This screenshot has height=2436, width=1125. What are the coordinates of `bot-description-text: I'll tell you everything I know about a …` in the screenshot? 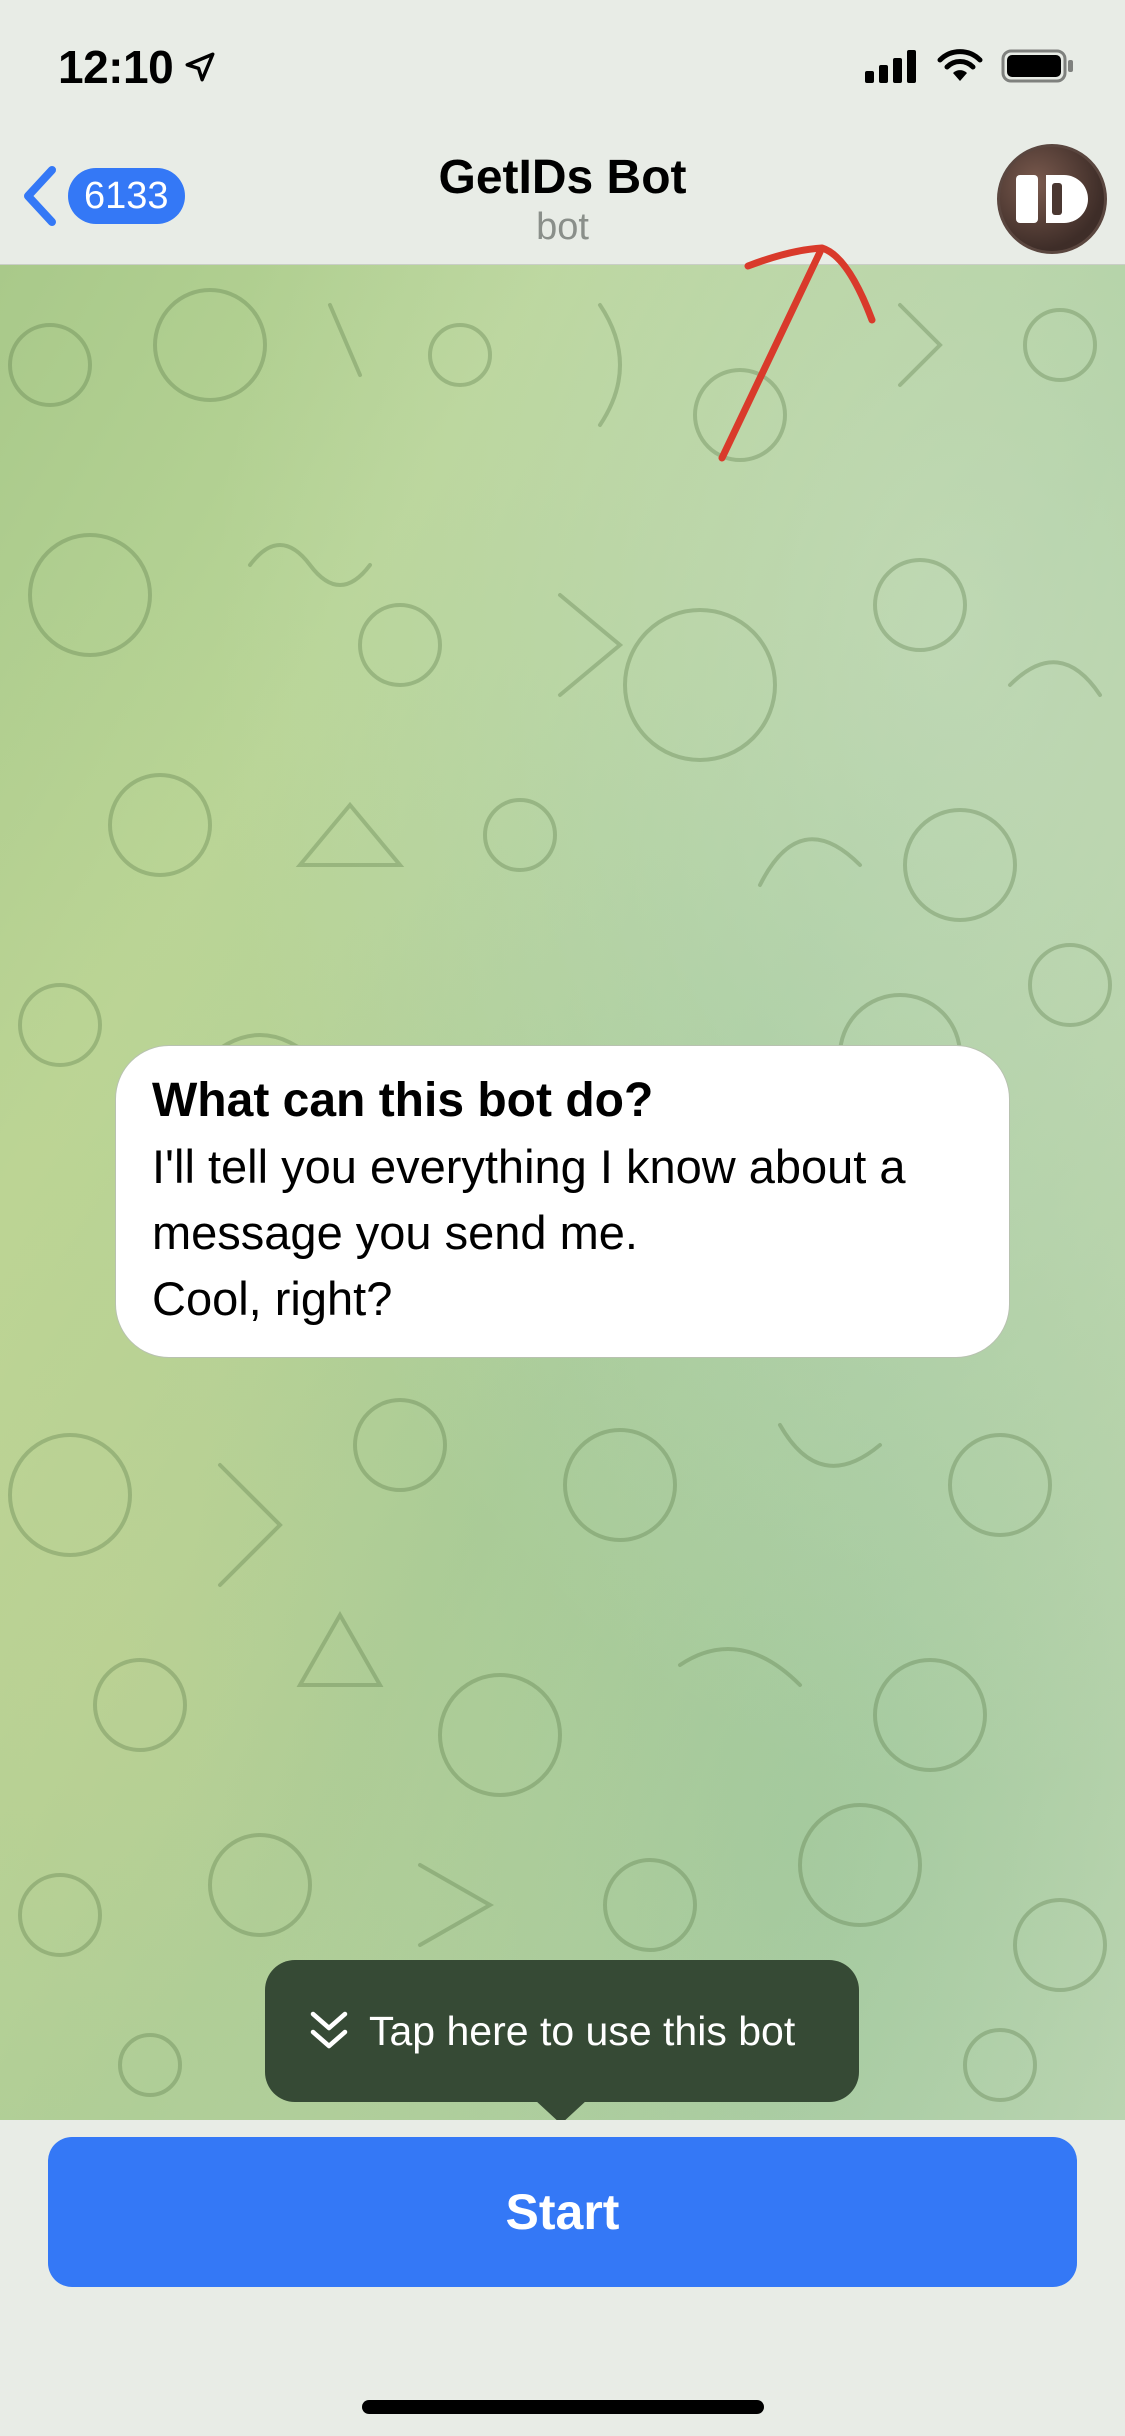 It's located at (529, 1232).